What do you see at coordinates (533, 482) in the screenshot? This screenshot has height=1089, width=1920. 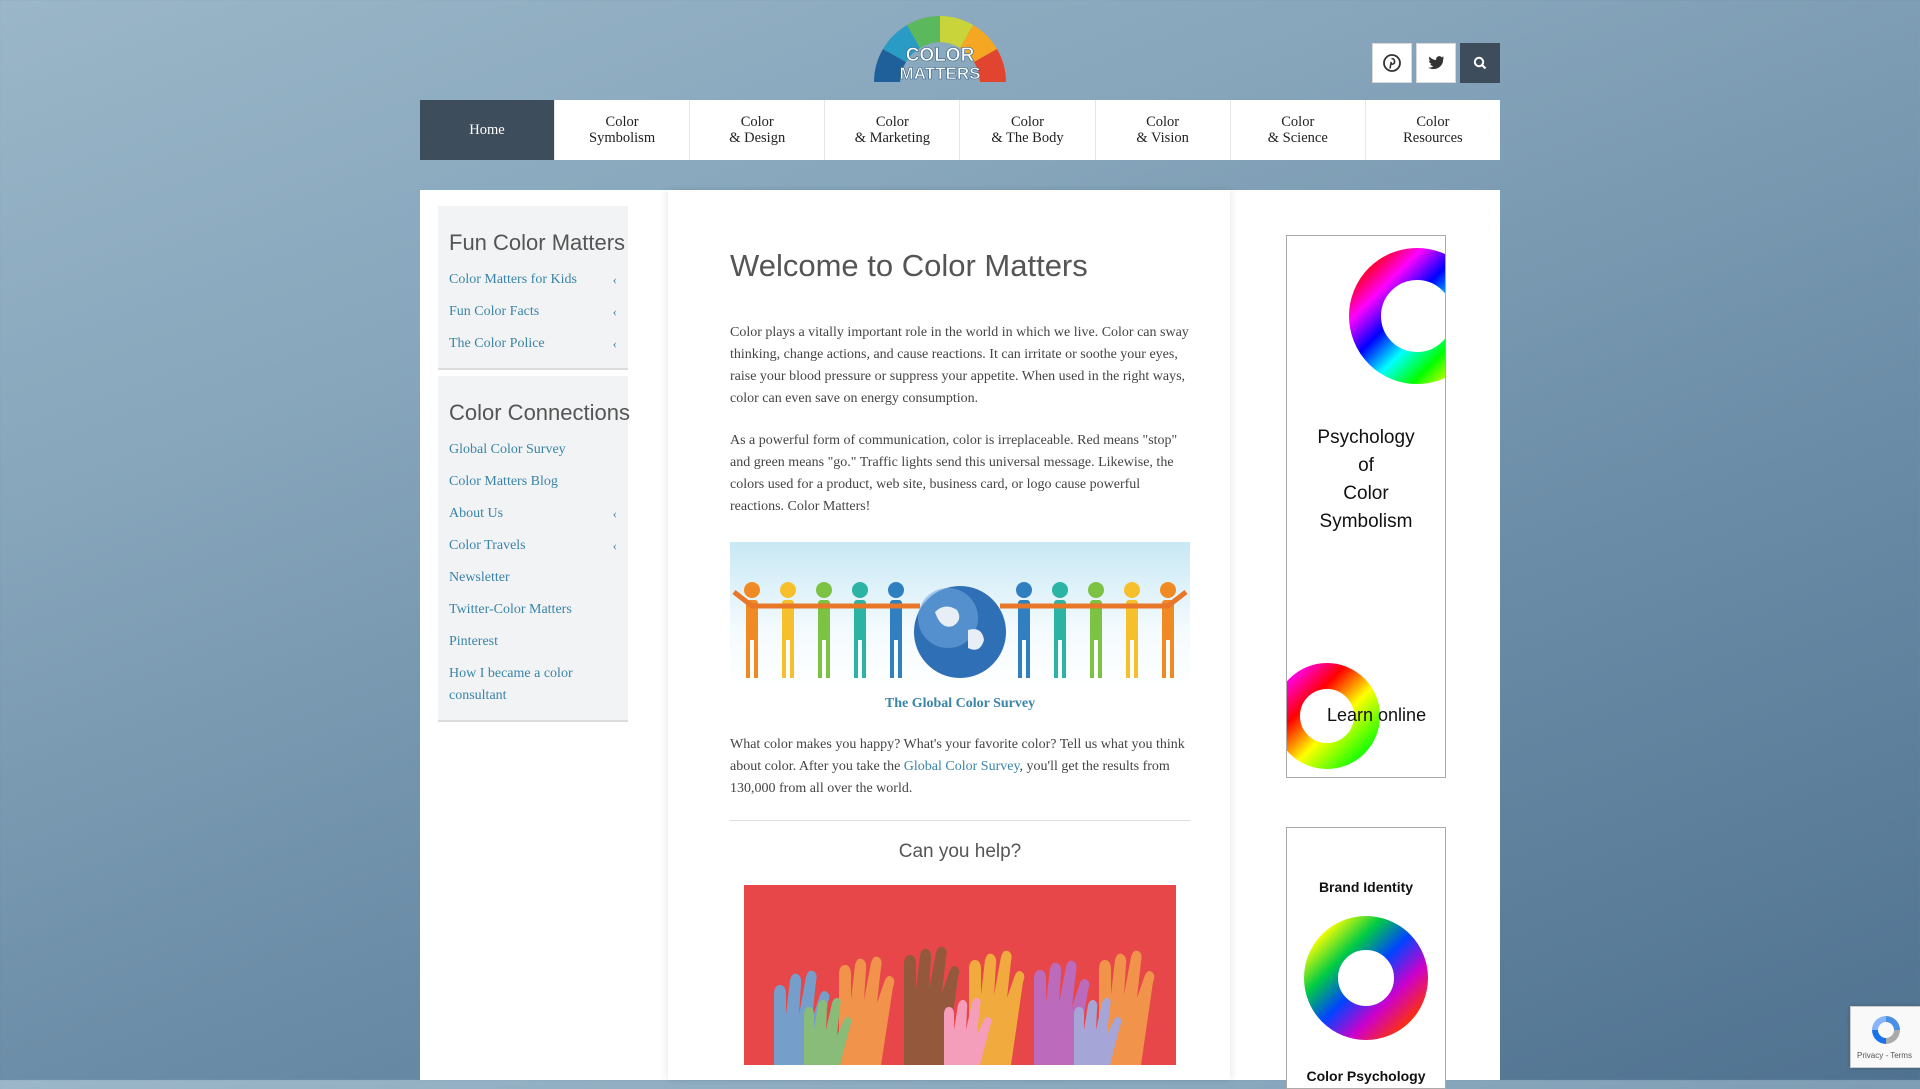 I see `sidebar-item-blog: Color Matters Blog` at bounding box center [533, 482].